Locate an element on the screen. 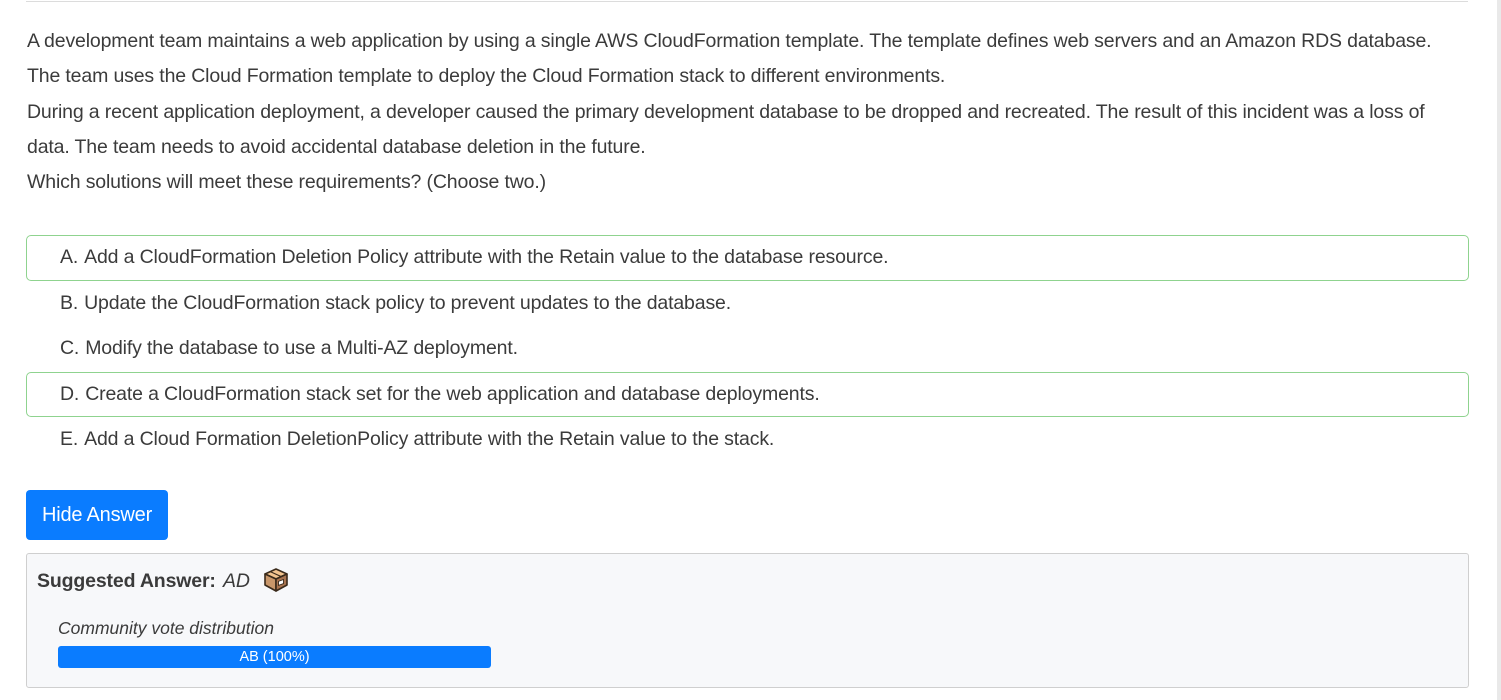 The width and height of the screenshot is (1501, 700). vote-segment-ab: AB (100%) is located at coordinates (274, 657).